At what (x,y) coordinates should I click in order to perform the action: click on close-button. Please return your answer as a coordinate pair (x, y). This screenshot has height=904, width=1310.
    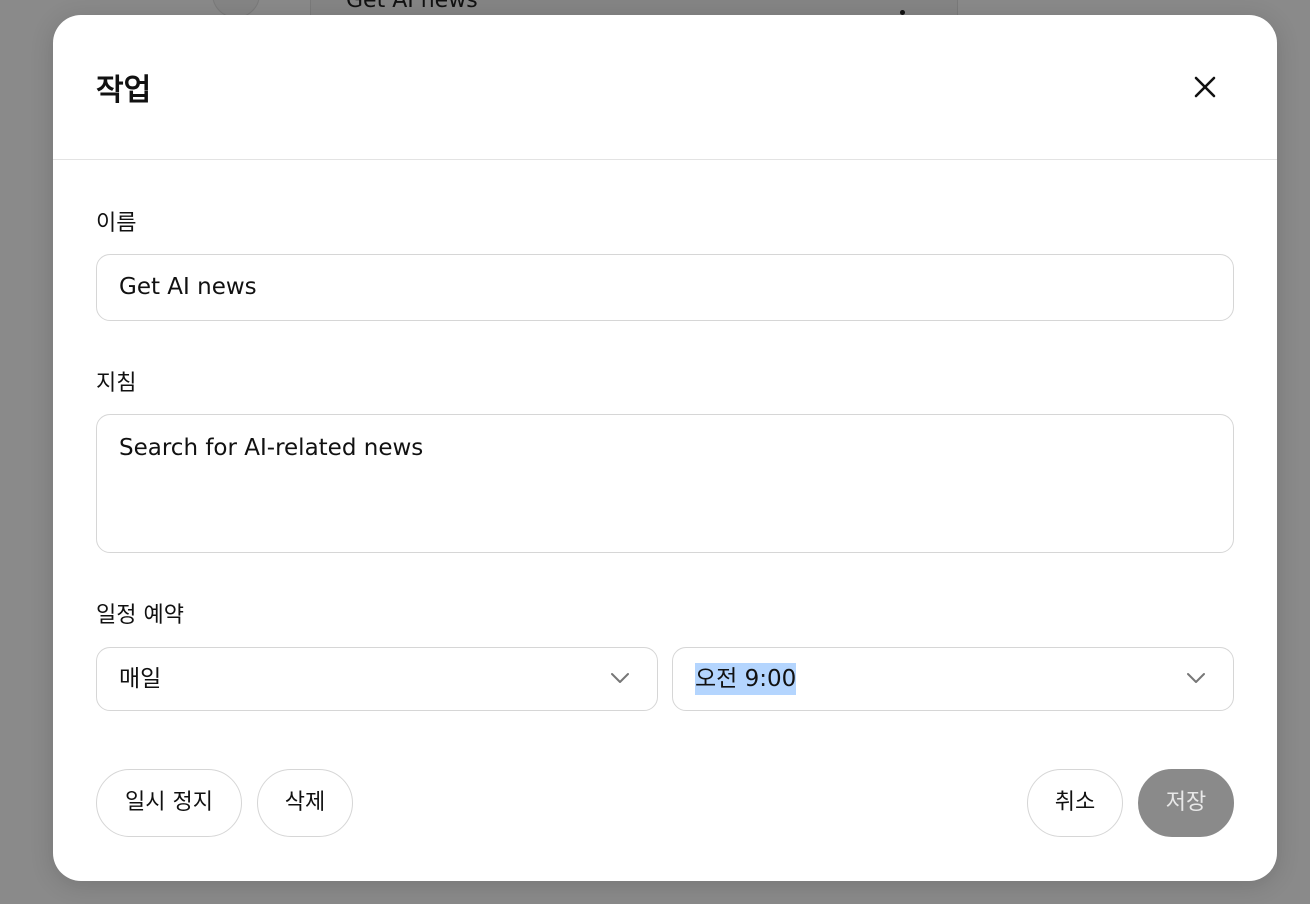
    Looking at the image, I should click on (1205, 87).